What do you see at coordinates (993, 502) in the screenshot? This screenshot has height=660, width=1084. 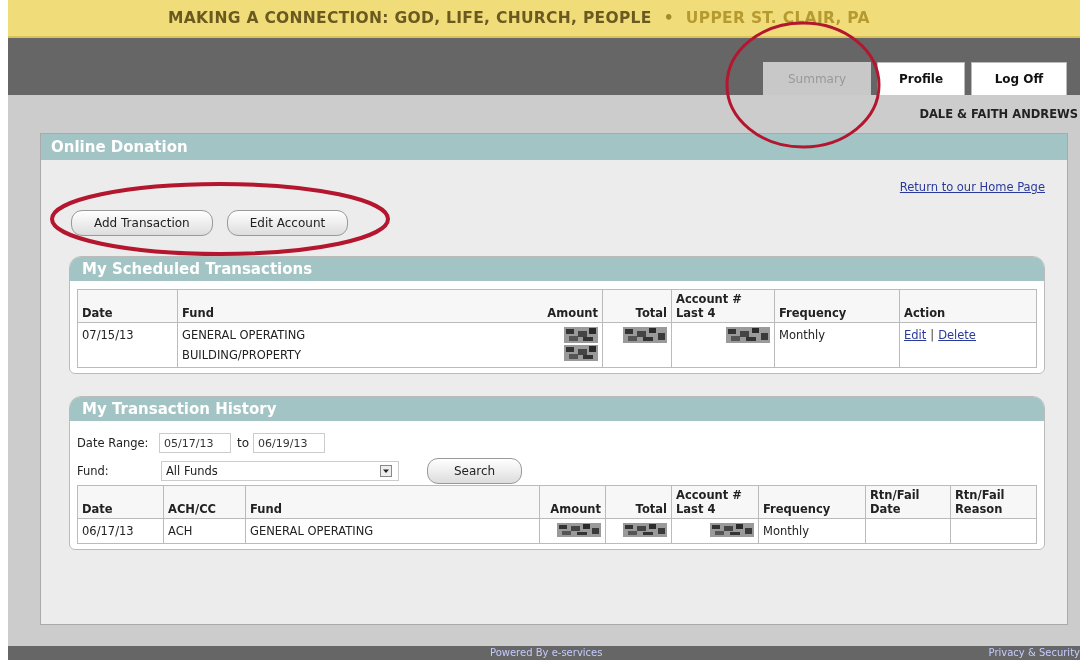 I see `column-header: Rtn/Fail Reason` at bounding box center [993, 502].